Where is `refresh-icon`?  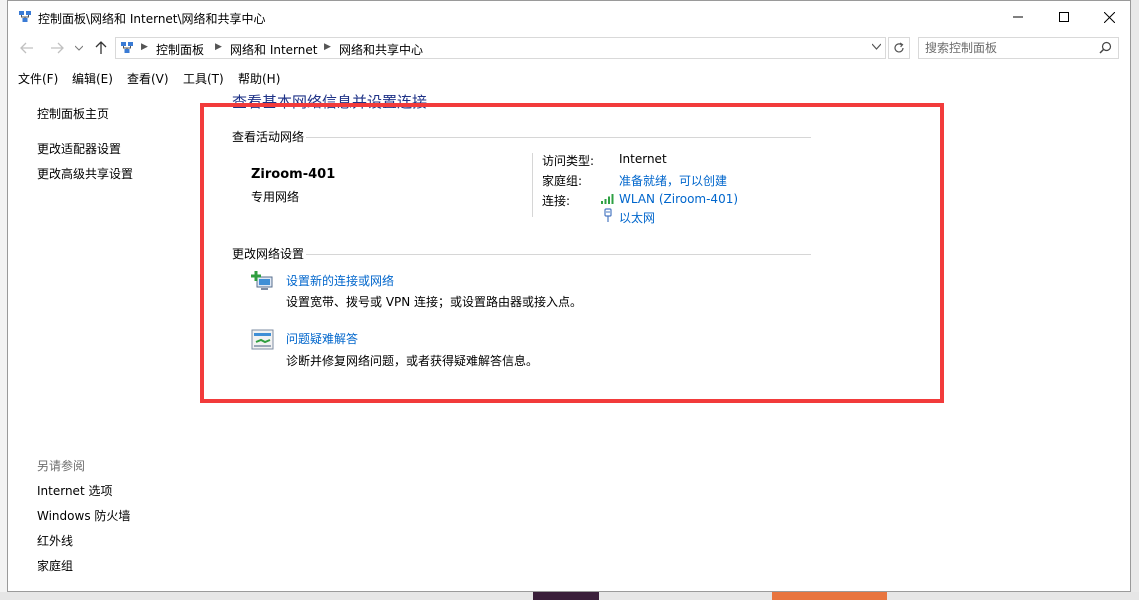 refresh-icon is located at coordinates (899, 47).